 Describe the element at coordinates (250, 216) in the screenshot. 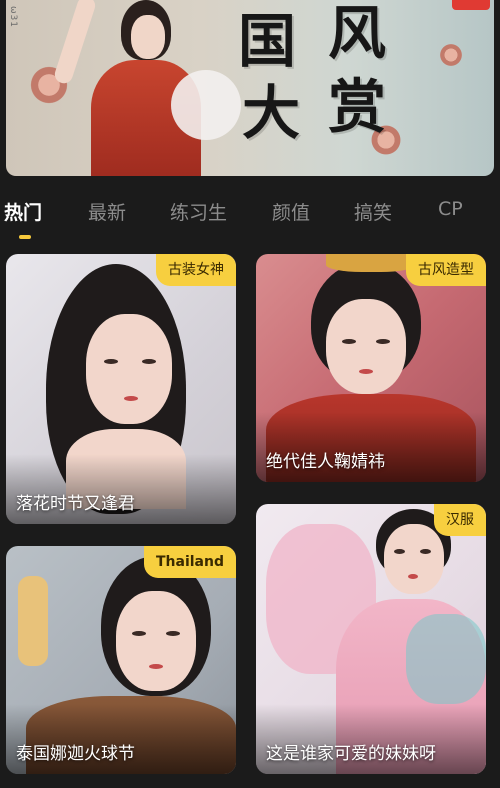

I see `category-tabs: 热门 最新 练习生 颜值 搞笑 CP` at that location.